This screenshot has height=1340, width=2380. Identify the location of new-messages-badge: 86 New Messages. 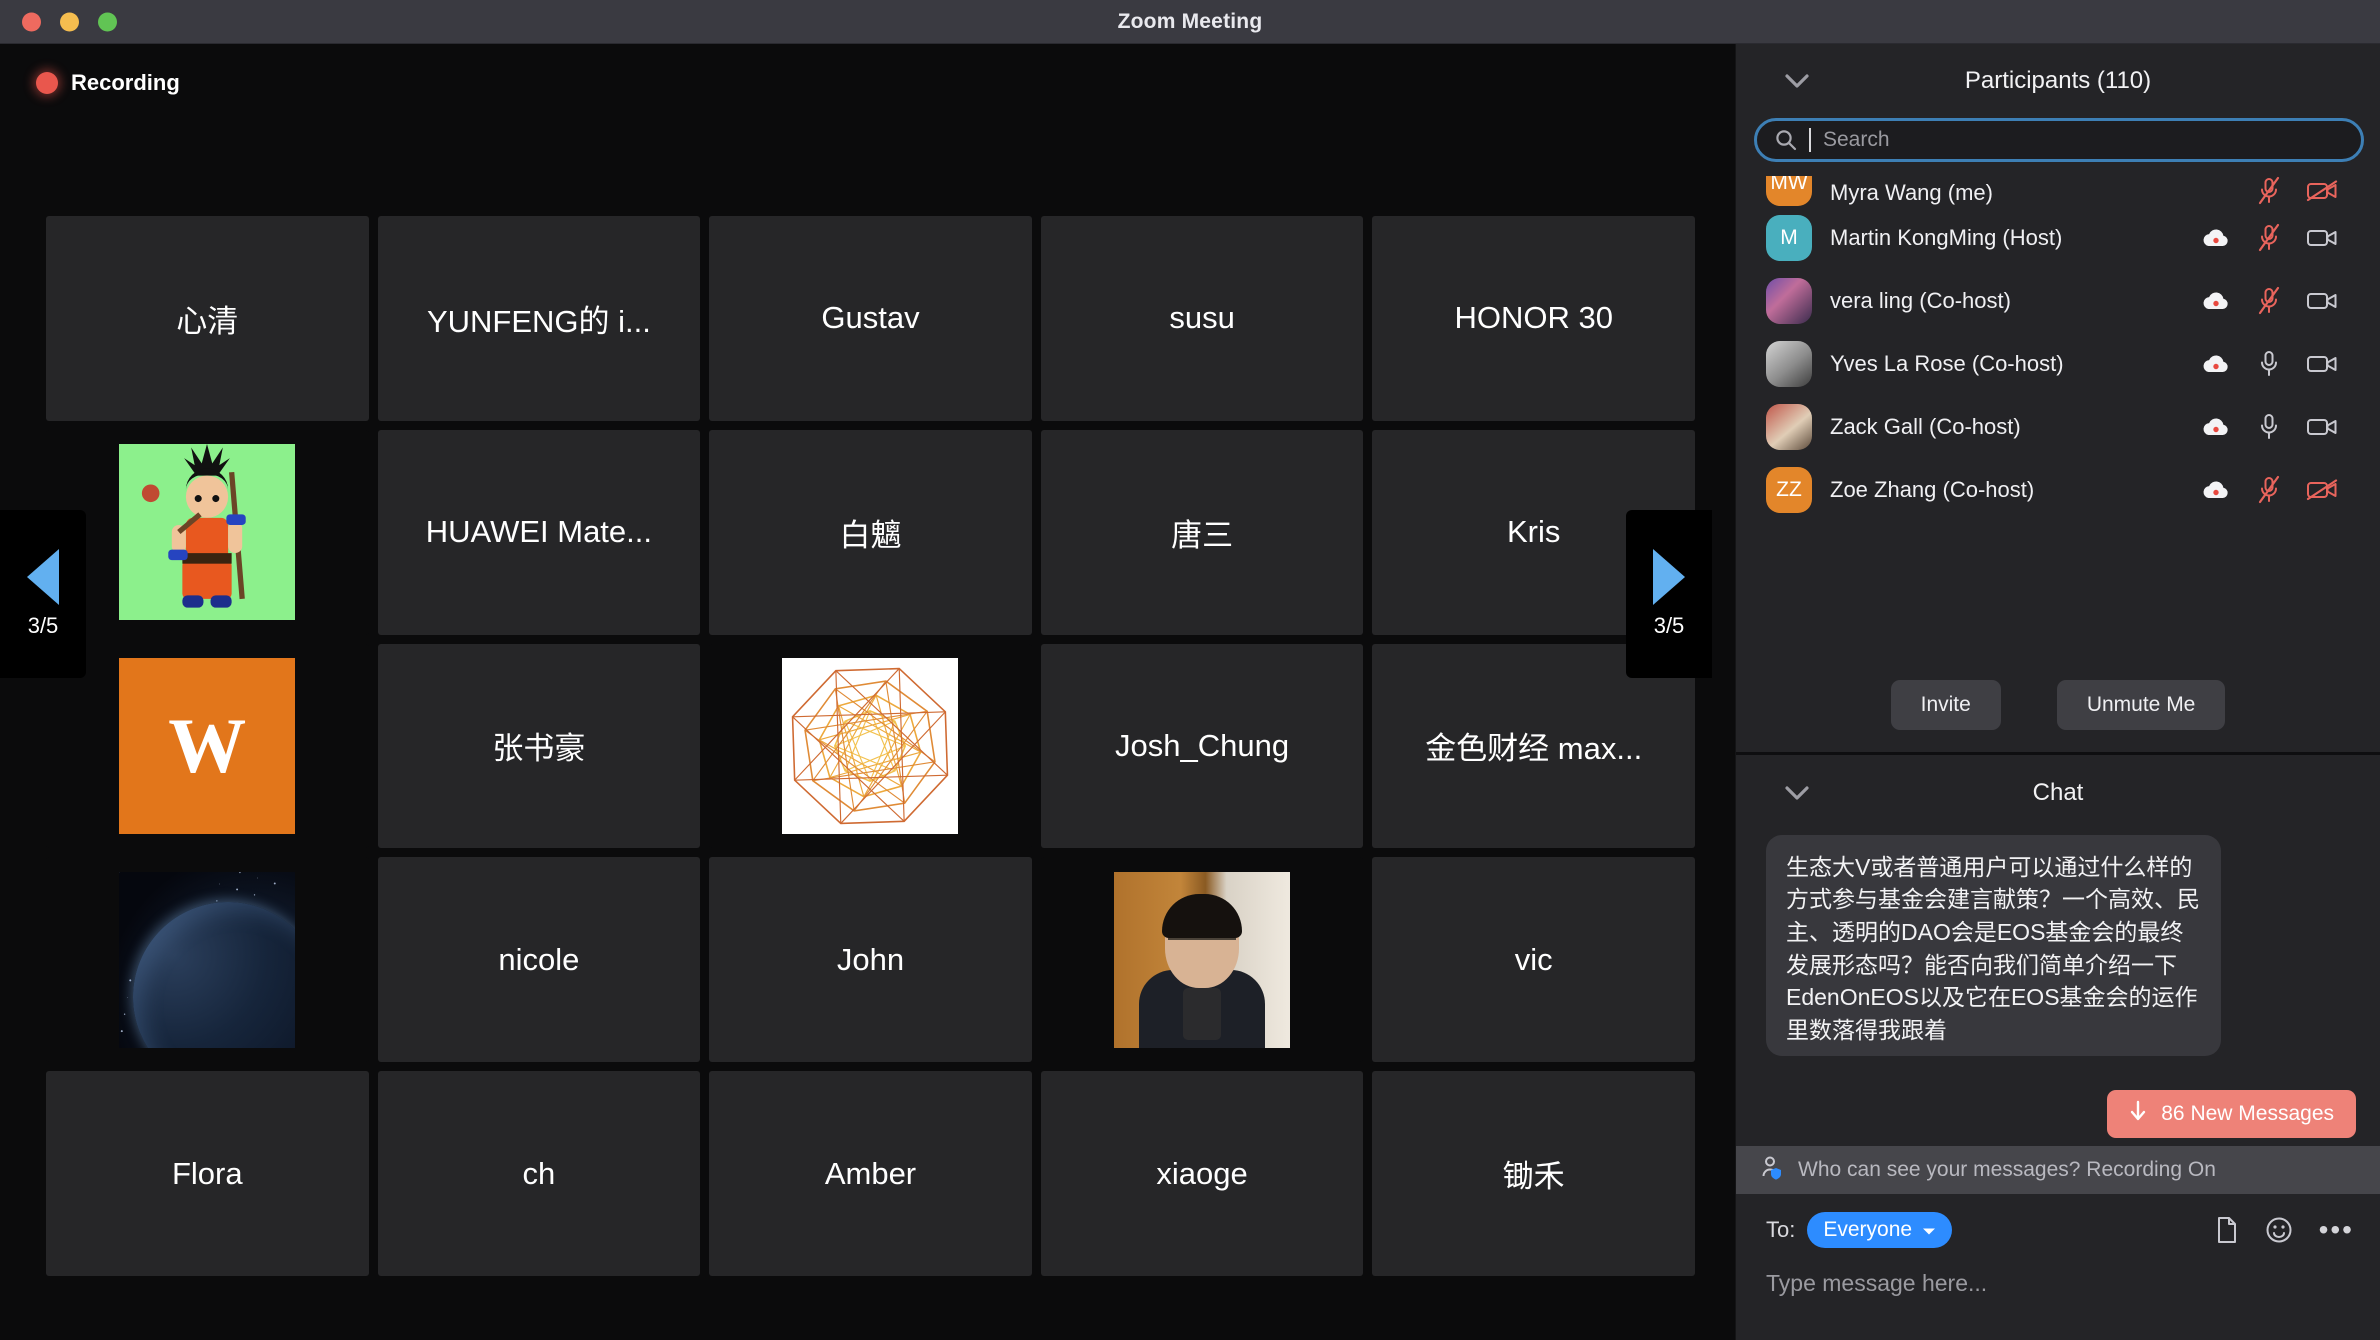
(2231, 1114).